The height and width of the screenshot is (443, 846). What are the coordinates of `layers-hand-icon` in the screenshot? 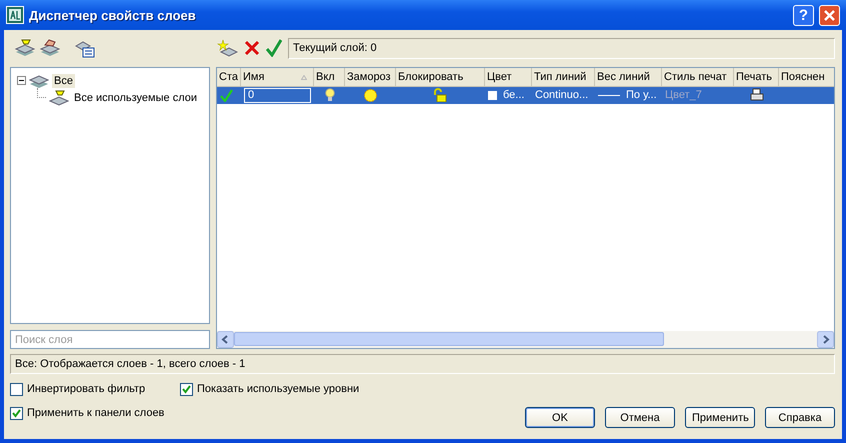 It's located at (50, 48).